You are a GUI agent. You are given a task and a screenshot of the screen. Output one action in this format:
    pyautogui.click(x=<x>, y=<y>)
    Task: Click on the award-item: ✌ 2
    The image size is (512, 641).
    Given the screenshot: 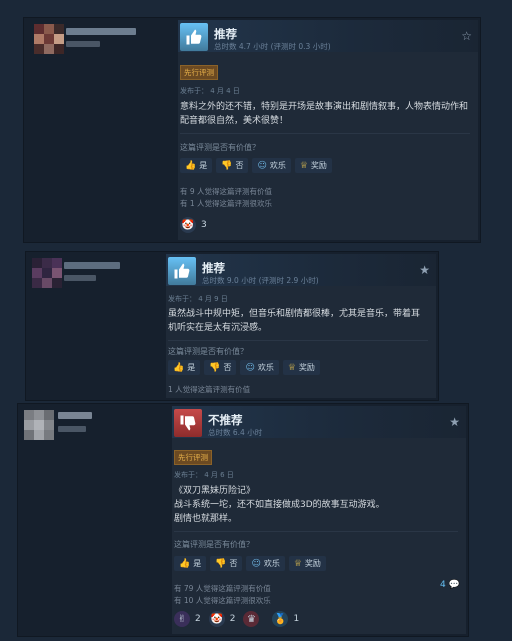 What is the action you would take?
    pyautogui.click(x=187, y=619)
    